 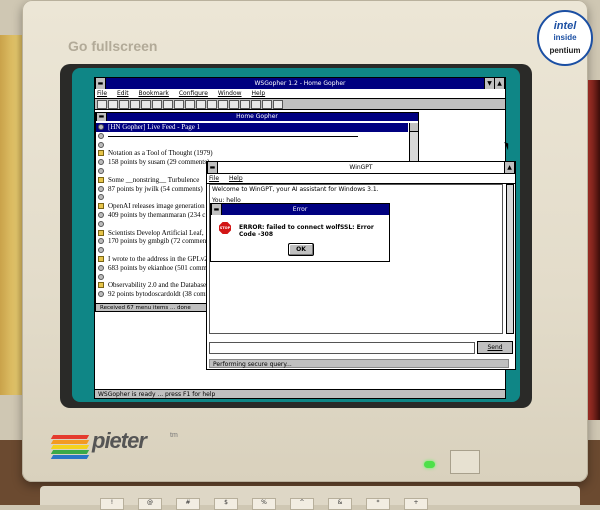 I want to click on menu-file: File, so click(x=102, y=93).